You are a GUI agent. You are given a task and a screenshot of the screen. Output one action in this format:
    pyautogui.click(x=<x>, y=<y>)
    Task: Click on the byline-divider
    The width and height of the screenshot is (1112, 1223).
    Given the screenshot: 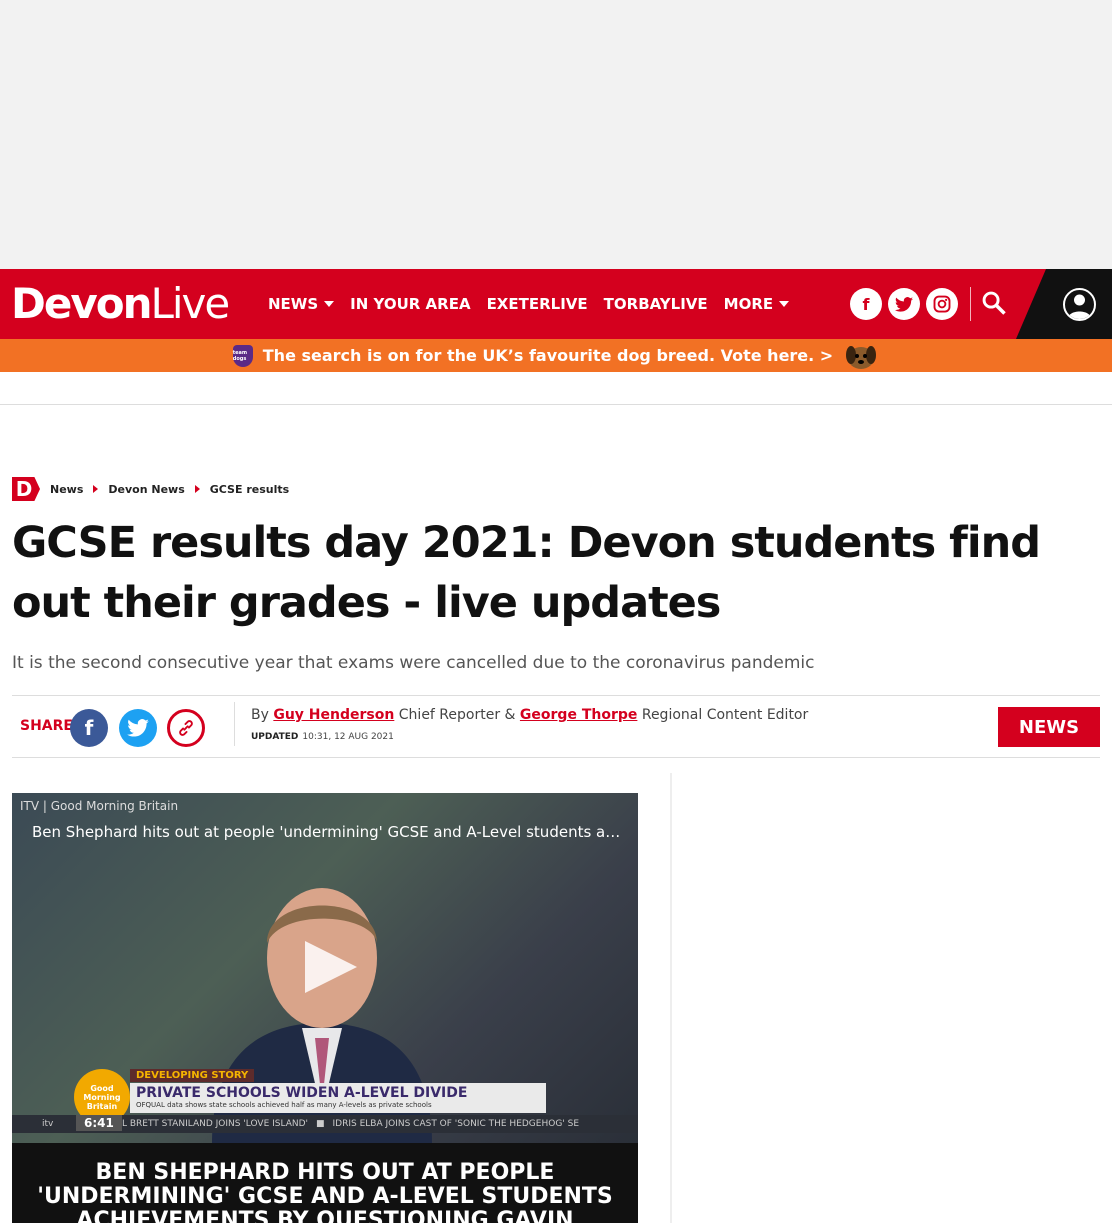 What is the action you would take?
    pyautogui.click(x=234, y=724)
    